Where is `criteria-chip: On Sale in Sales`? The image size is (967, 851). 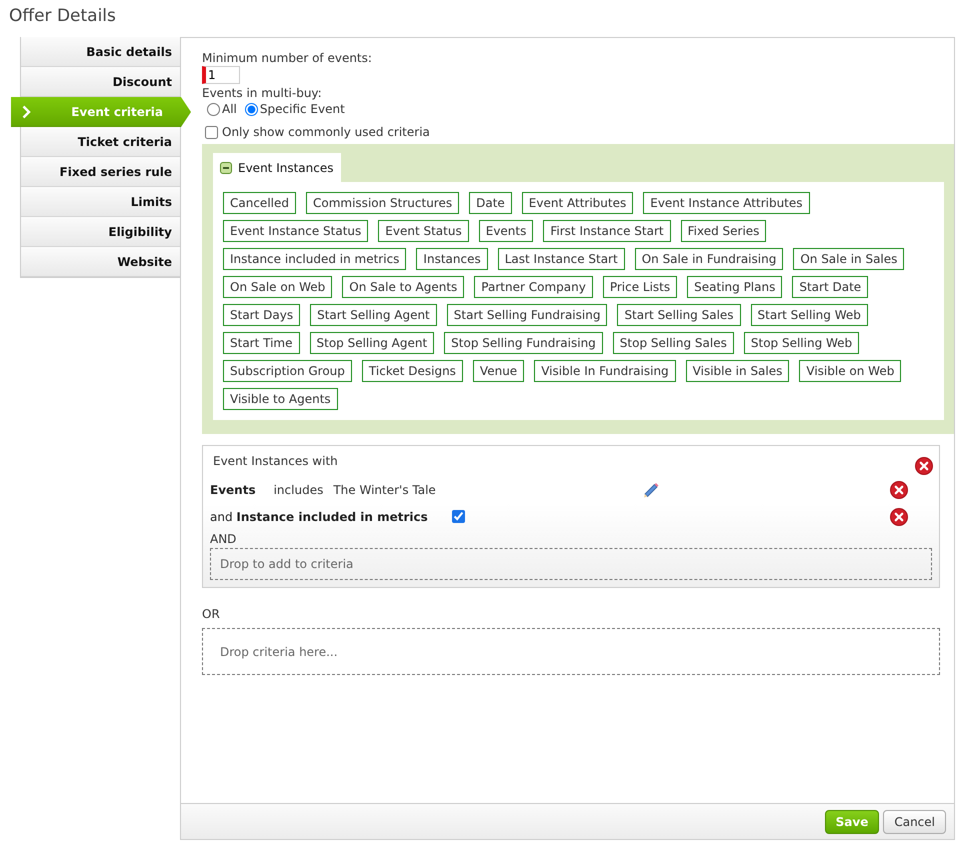
criteria-chip: On Sale in Sales is located at coordinates (848, 259).